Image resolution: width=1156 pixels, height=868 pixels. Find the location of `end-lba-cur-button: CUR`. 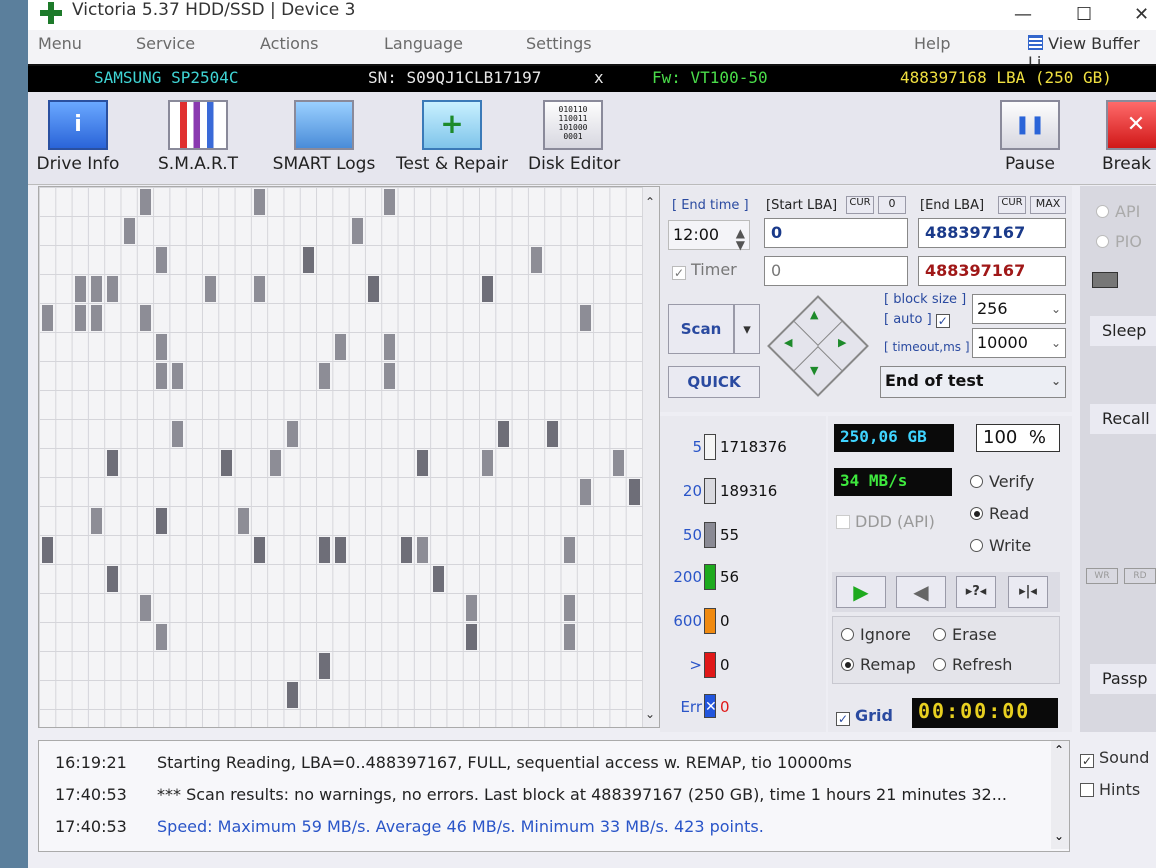

end-lba-cur-button: CUR is located at coordinates (1012, 205).